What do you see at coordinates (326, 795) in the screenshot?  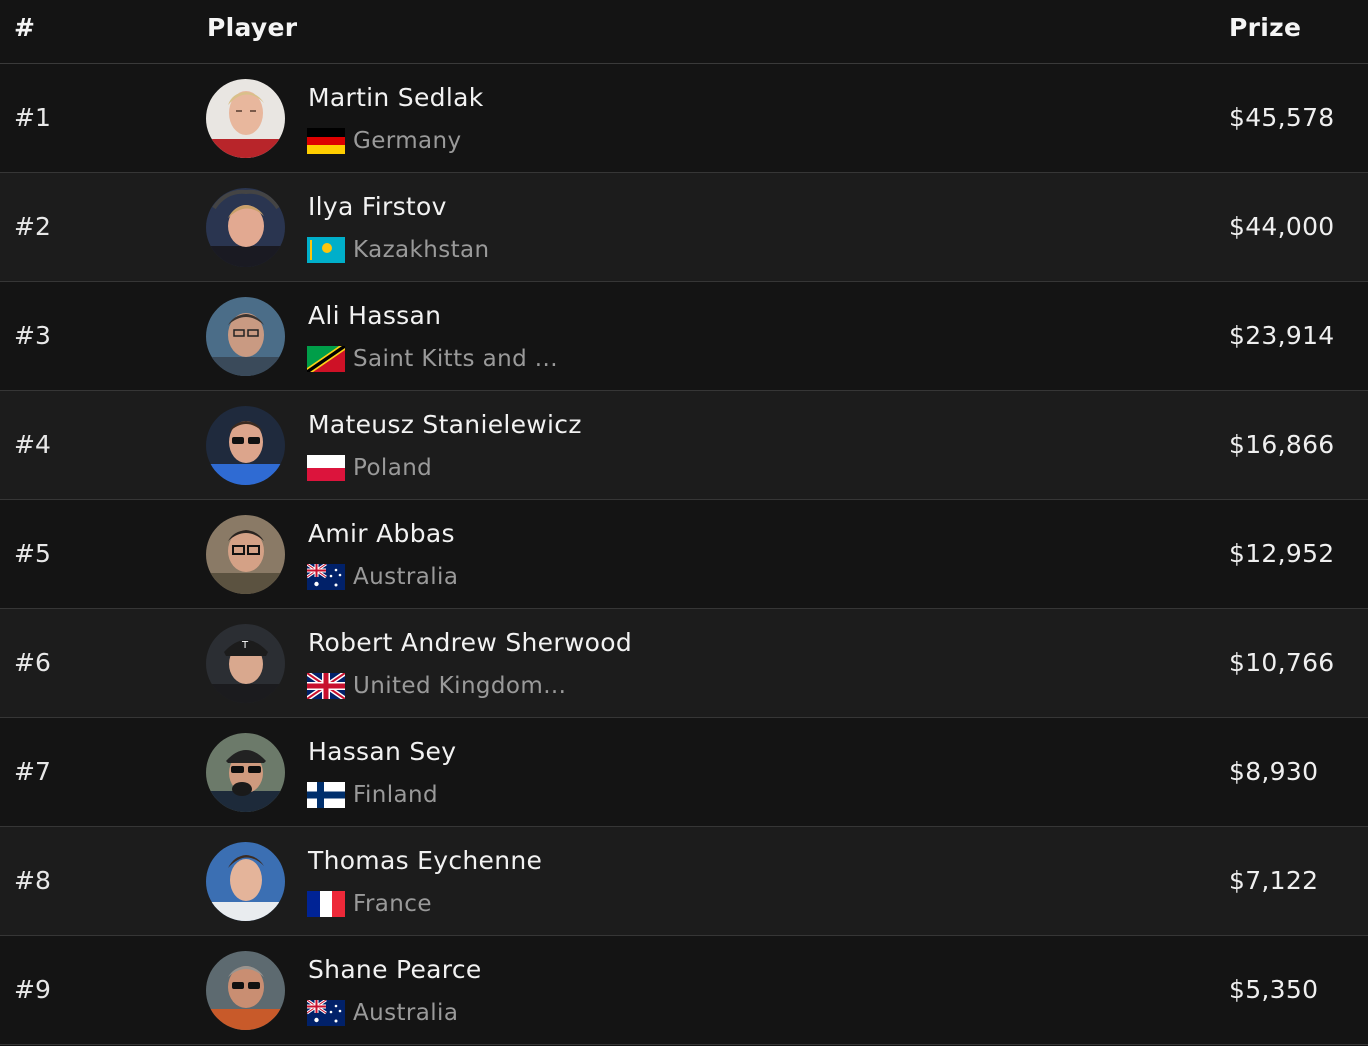 I see `finland-flag-icon` at bounding box center [326, 795].